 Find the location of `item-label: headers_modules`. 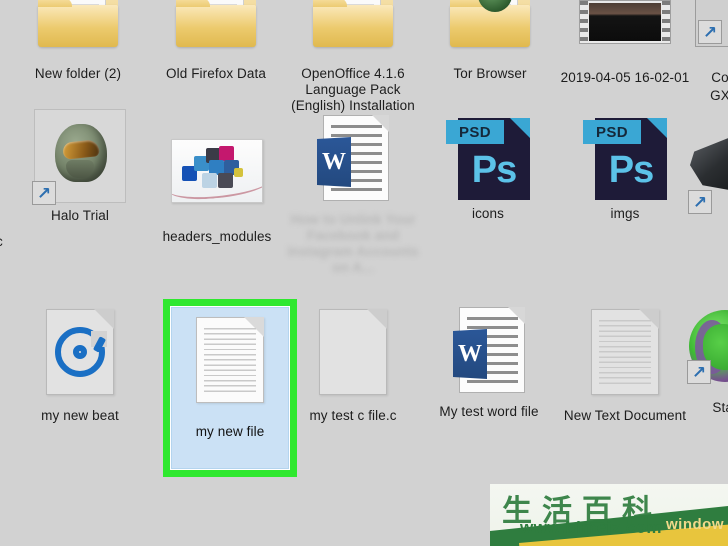

item-label: headers_modules is located at coordinates (217, 236).